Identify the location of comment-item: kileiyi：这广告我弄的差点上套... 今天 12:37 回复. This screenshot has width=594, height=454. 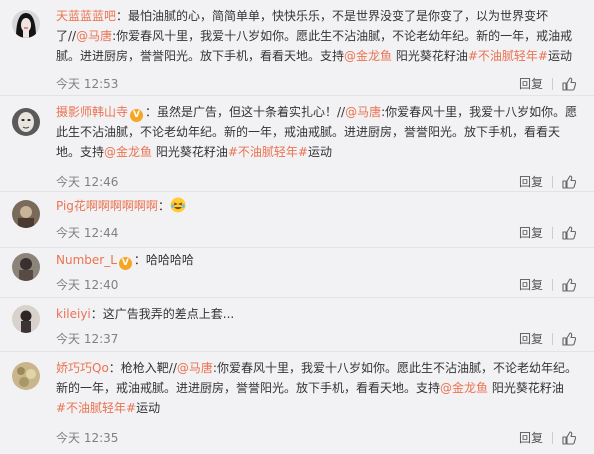
(297, 325).